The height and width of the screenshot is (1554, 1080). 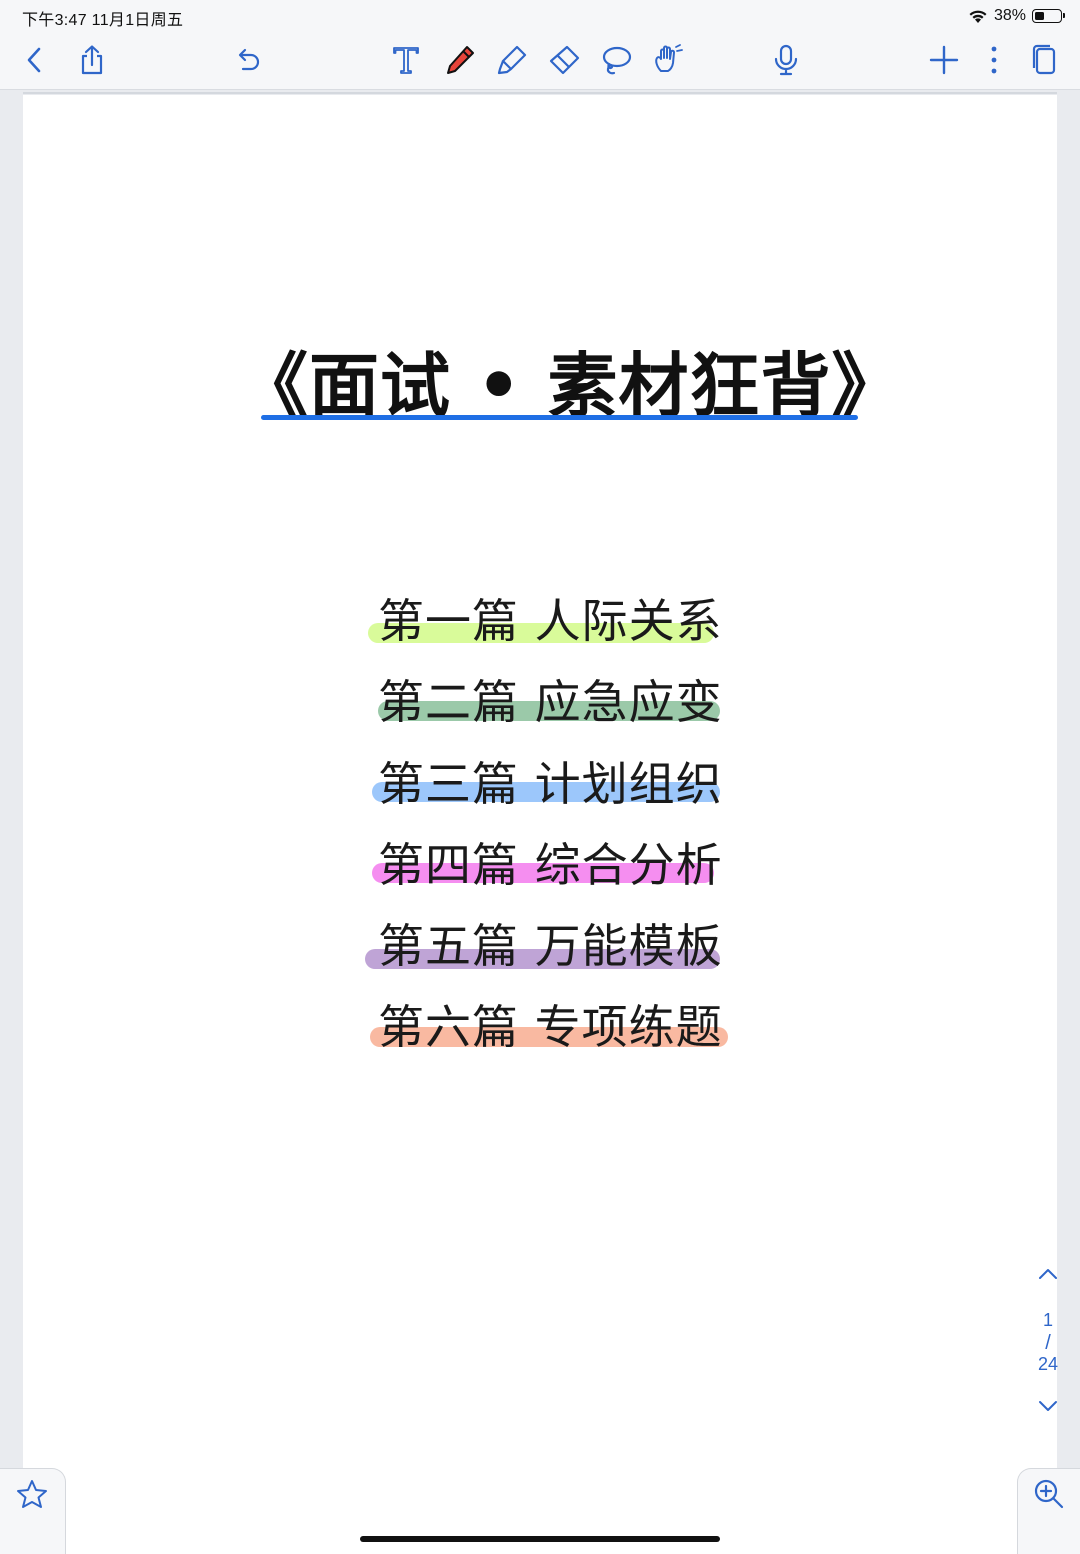 I want to click on pen-tool-button, so click(x=460, y=60).